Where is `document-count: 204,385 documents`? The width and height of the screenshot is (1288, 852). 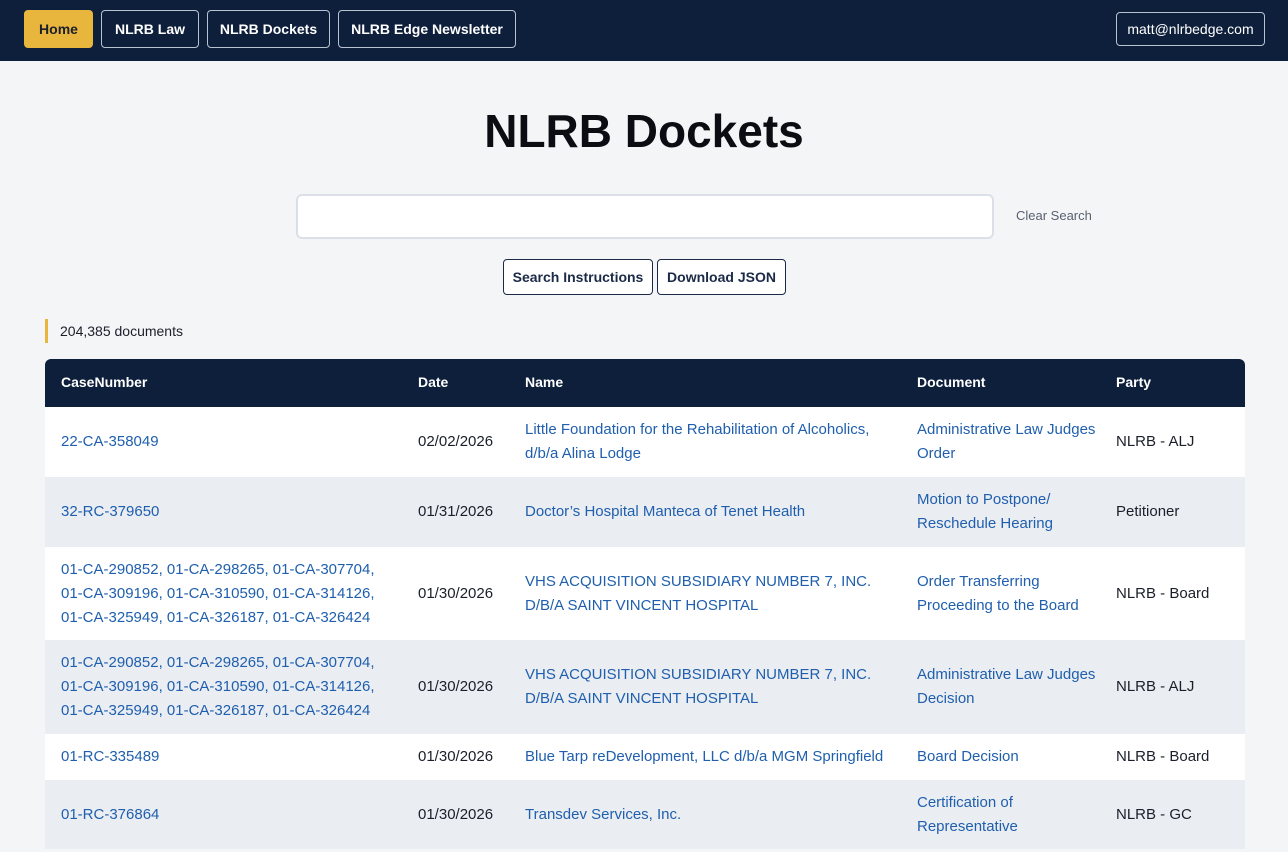 document-count: 204,385 documents is located at coordinates (114, 331).